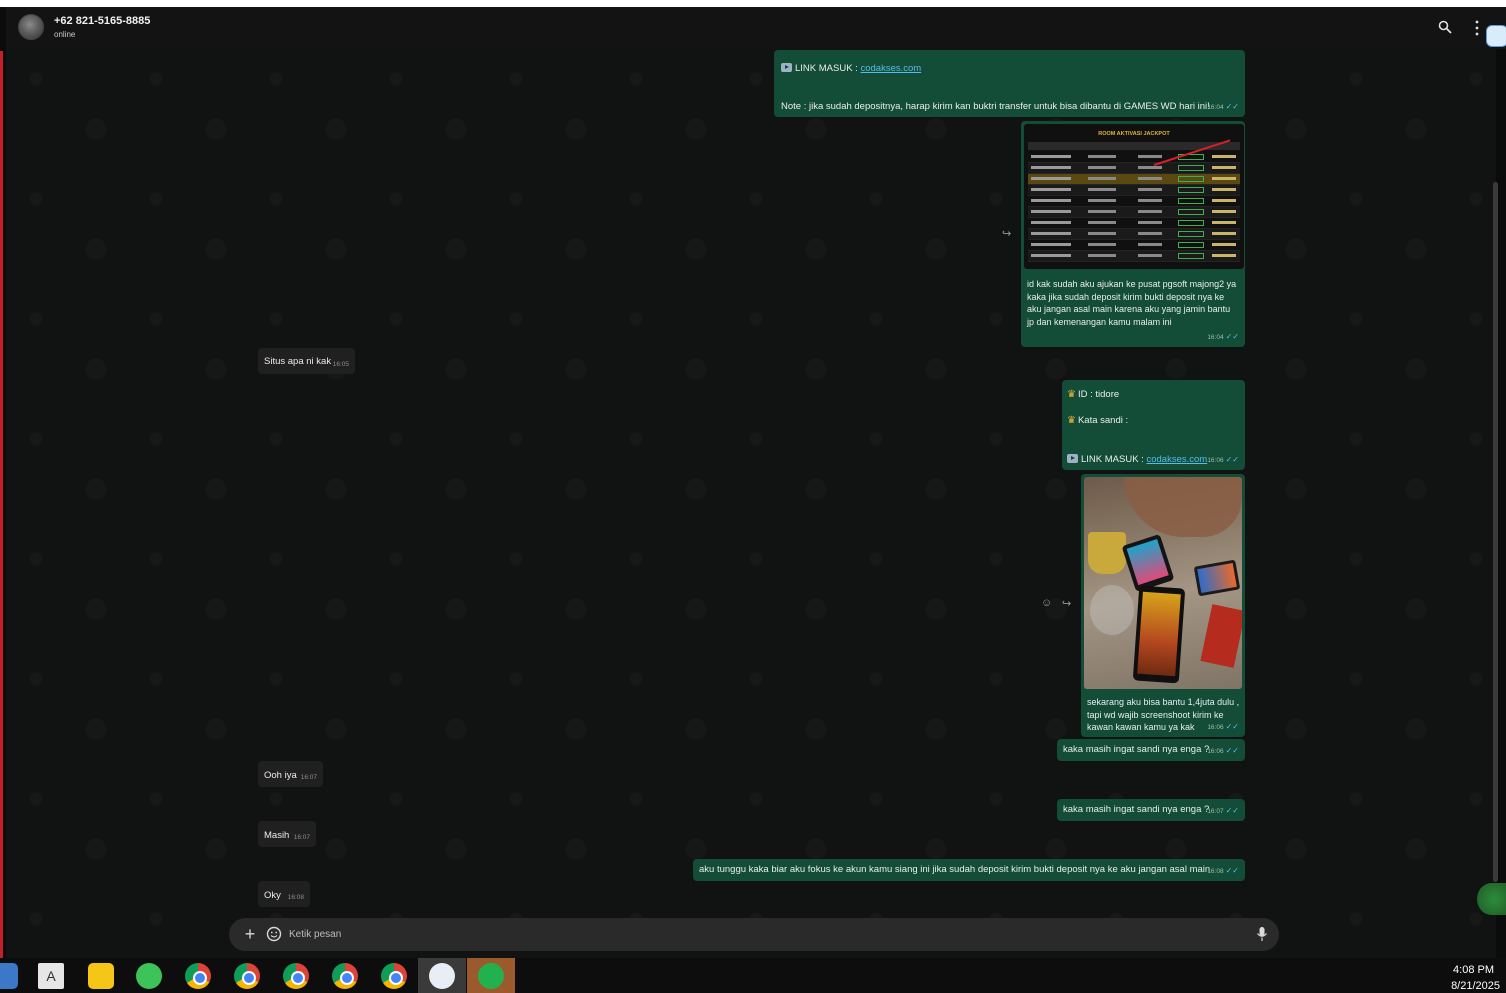 Image resolution: width=1506 pixels, height=993 pixels. I want to click on play-icon, so click(1072, 458).